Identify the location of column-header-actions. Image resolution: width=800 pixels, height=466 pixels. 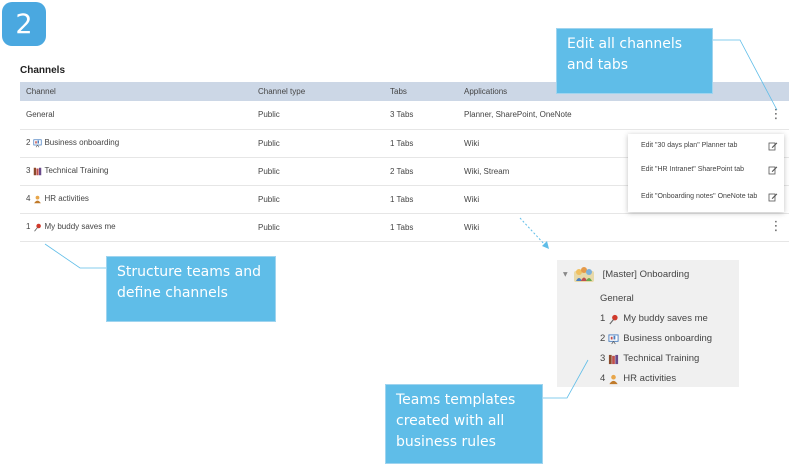
(769, 91).